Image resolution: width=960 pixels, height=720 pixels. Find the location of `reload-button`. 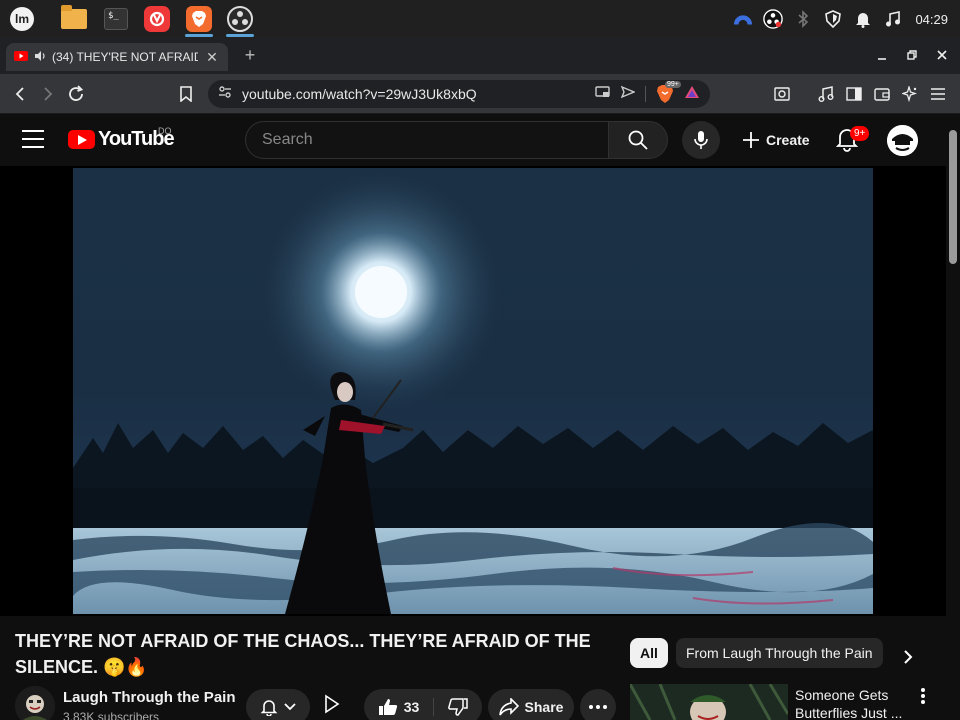

reload-button is located at coordinates (76, 94).